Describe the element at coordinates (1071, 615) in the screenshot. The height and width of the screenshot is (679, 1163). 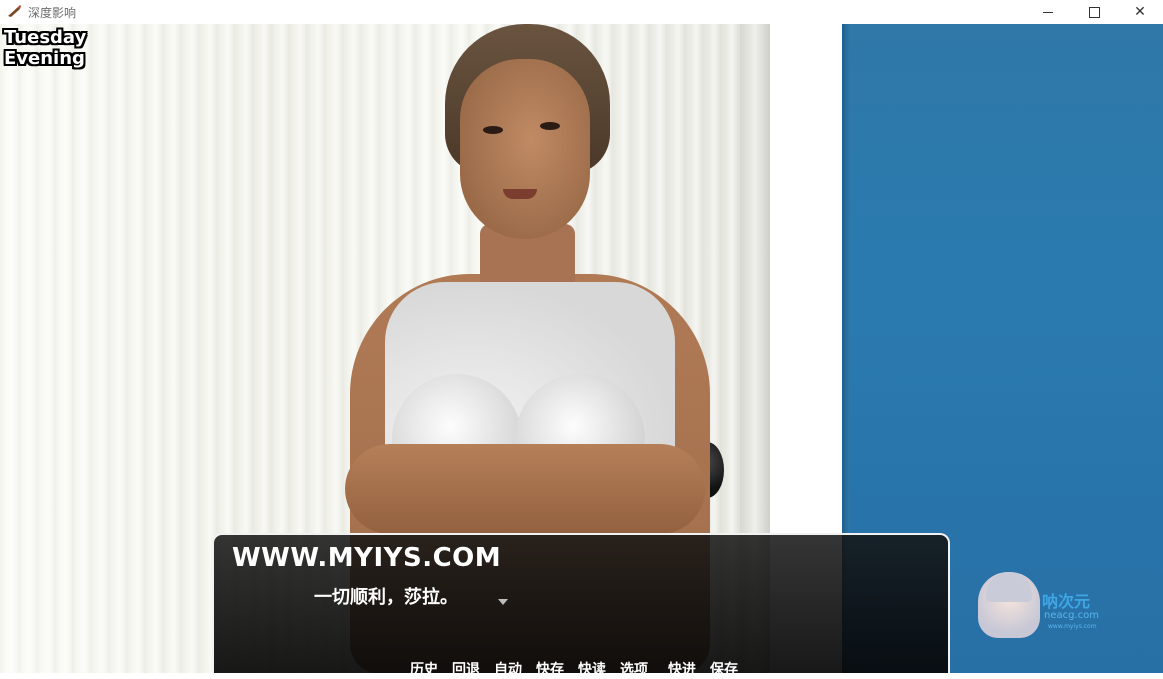
I see `watermark-url: neacg.com` at that location.